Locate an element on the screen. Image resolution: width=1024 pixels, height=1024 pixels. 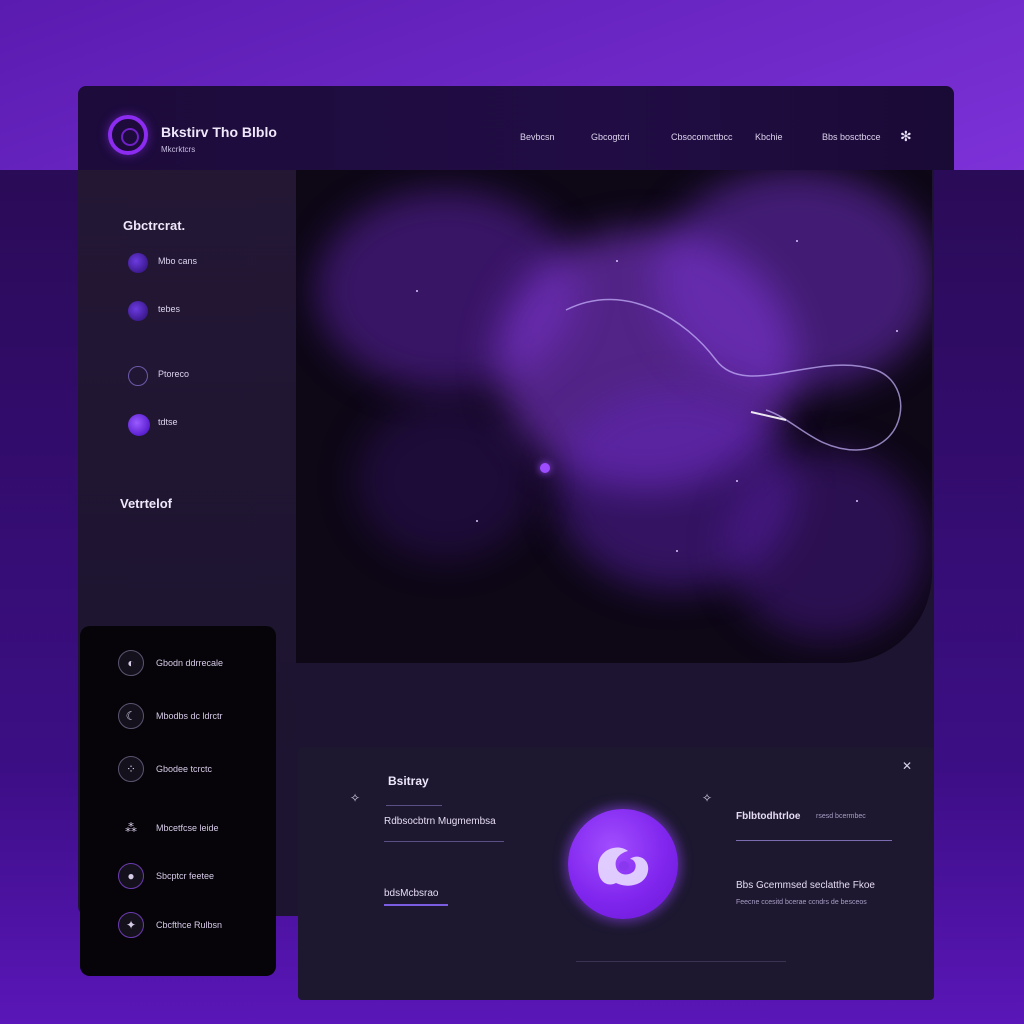
sidebar-item-label: tebes is located at coordinates (169, 309).